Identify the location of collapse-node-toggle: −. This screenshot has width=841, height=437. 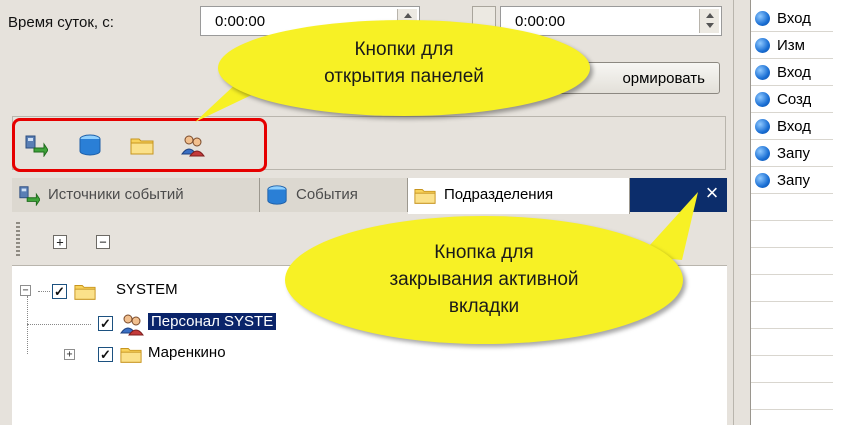
(25, 290).